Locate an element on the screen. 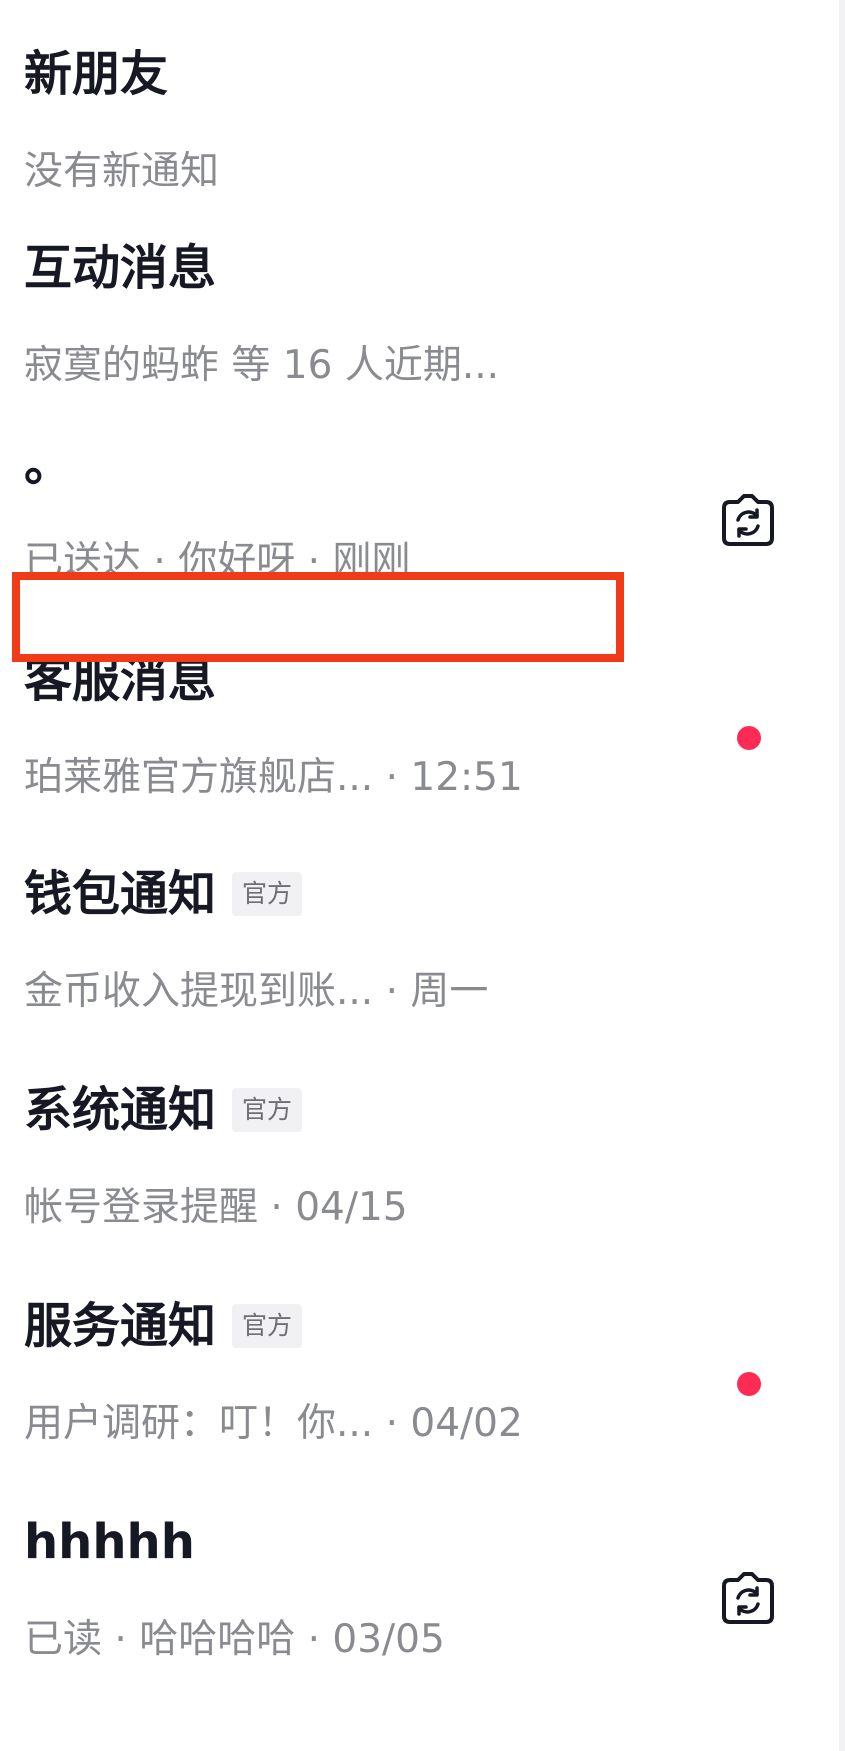 The height and width of the screenshot is (1751, 845). item-title-text: 系统通知 is located at coordinates (120, 1110).